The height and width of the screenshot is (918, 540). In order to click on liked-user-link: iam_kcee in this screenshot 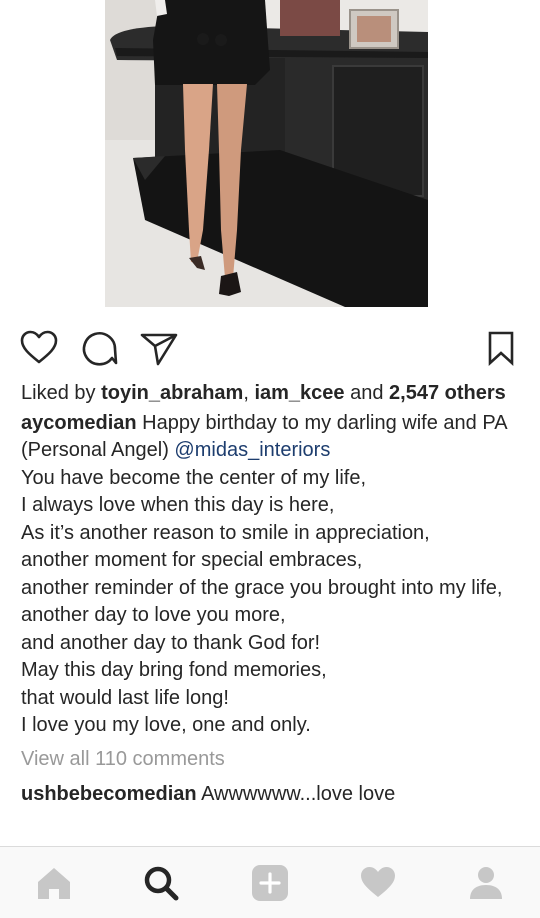, I will do `click(299, 393)`.